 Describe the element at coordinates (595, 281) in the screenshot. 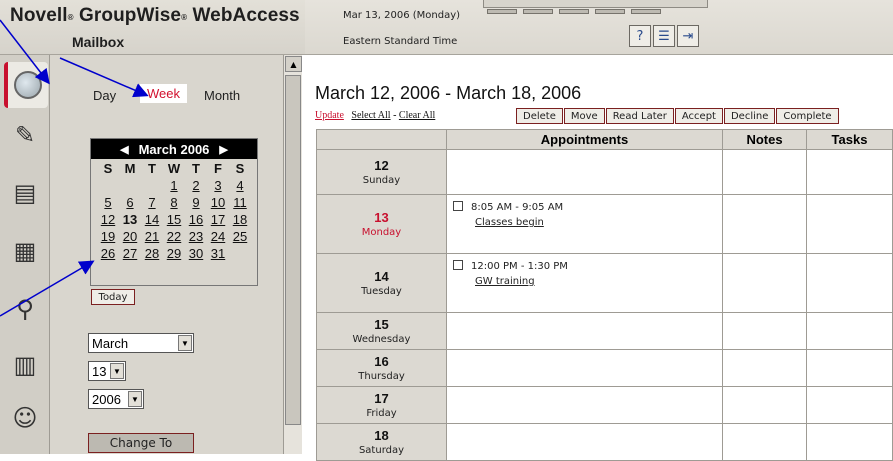

I see `appointment-subject-link: GW training` at that location.